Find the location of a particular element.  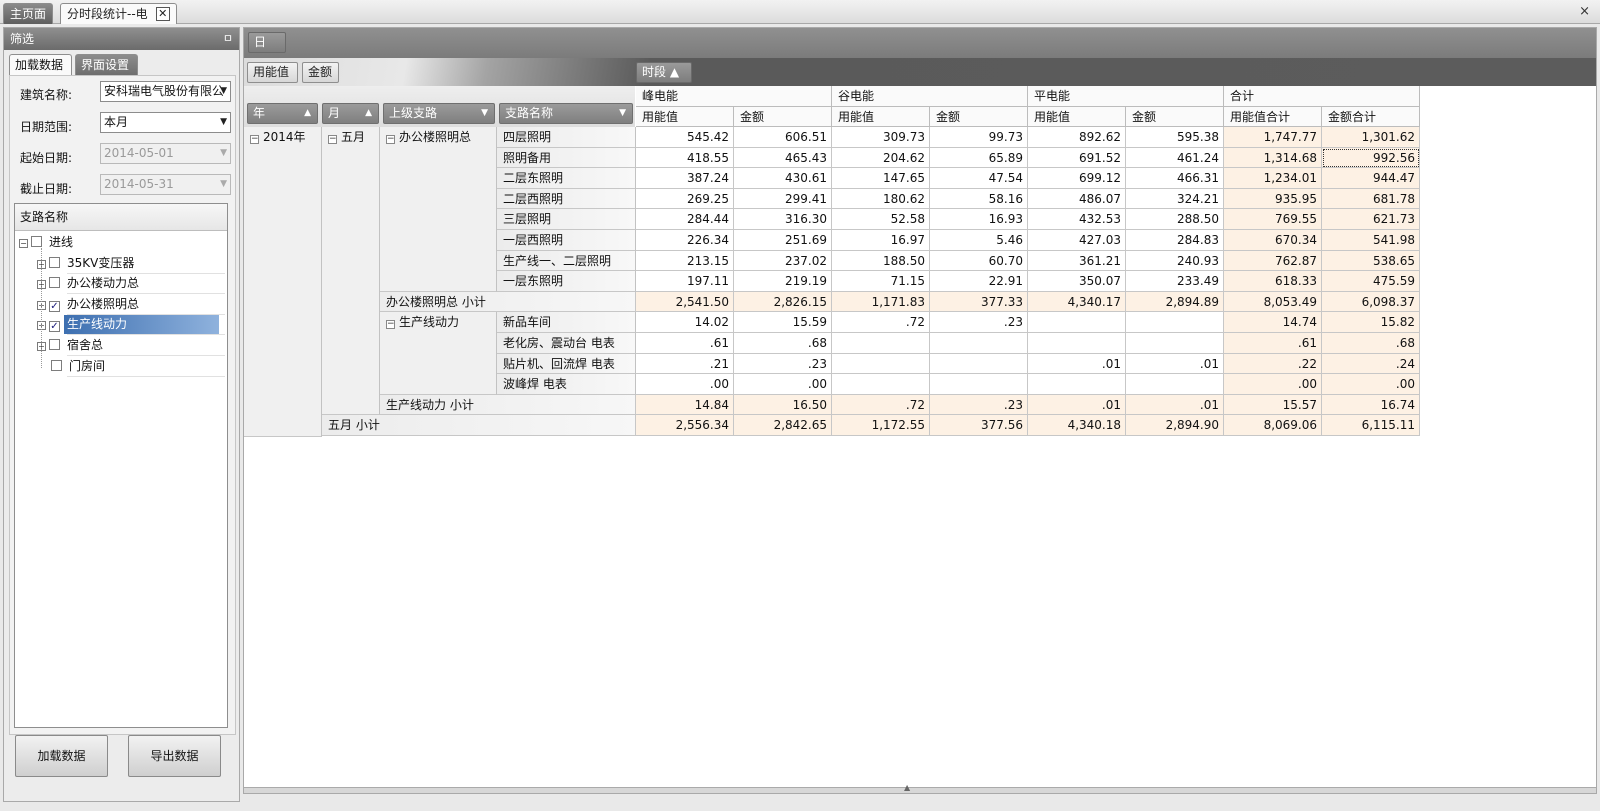

data-cell: 944.47 is located at coordinates (1371, 178).